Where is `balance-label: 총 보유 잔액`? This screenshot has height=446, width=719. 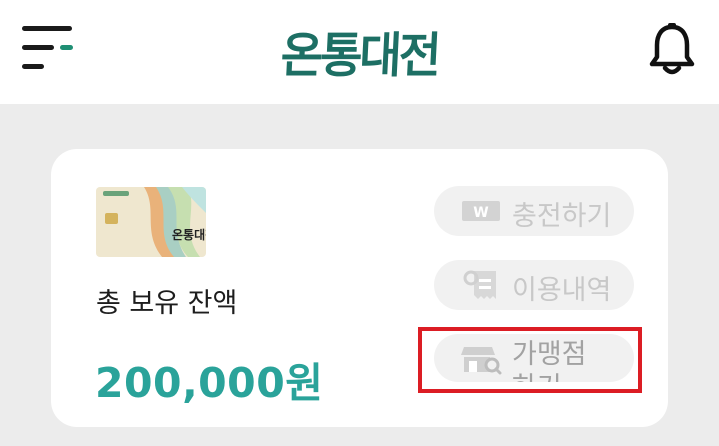
balance-label: 총 보유 잔액 is located at coordinates (167, 303).